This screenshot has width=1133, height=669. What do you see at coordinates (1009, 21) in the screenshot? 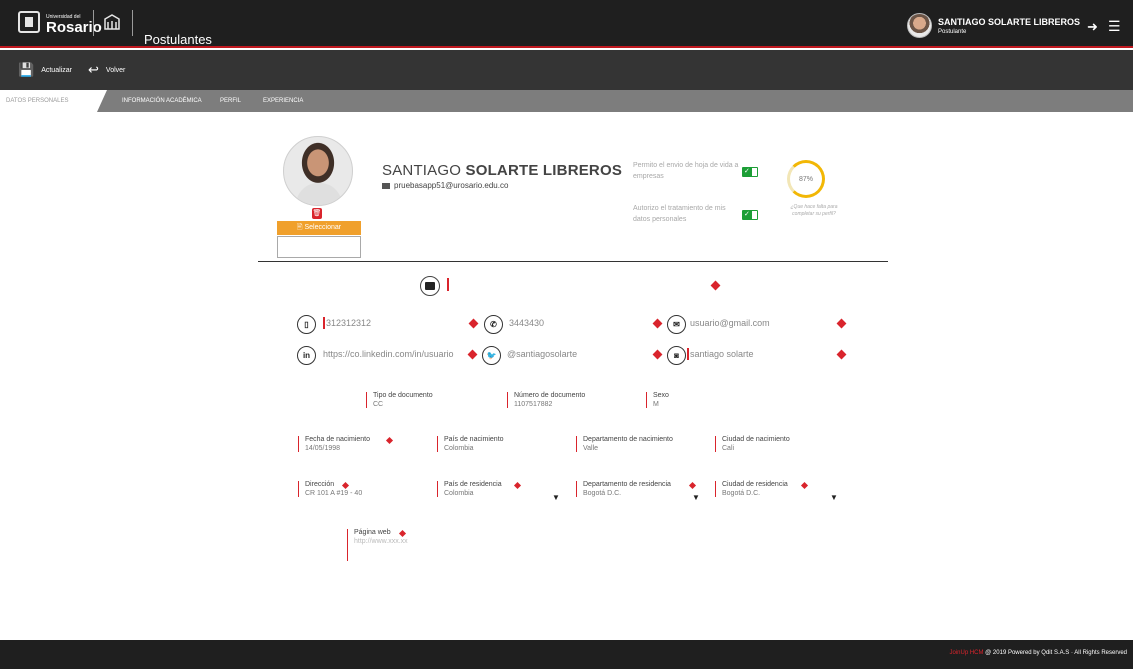
I see `user-name: SANTIAGO SOLARTE LIBREROS` at bounding box center [1009, 21].